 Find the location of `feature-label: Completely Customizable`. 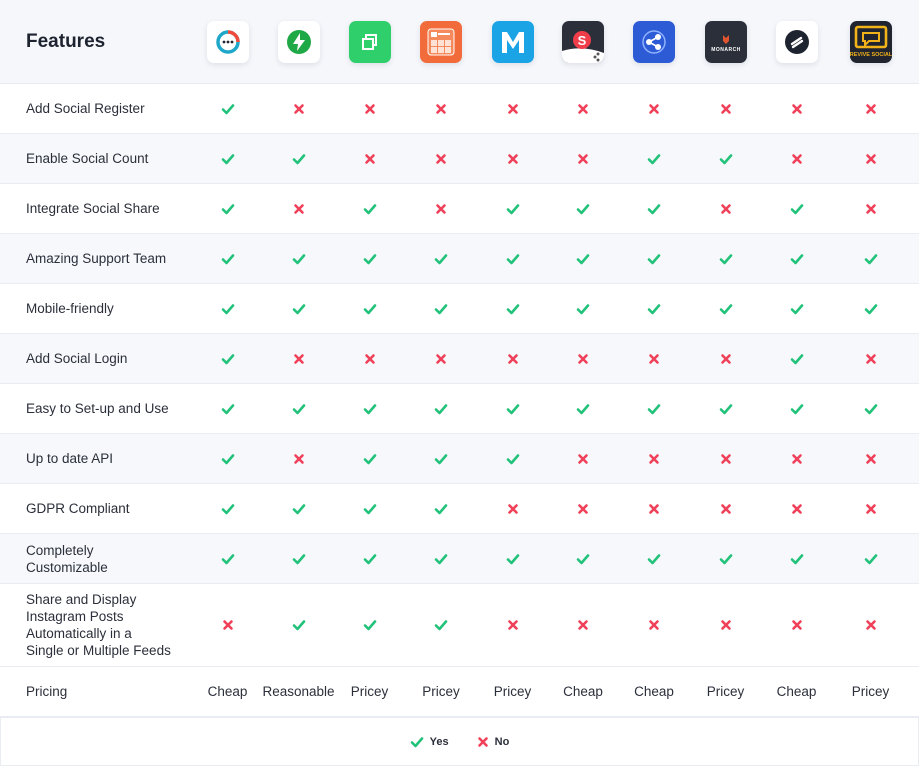

feature-label: Completely Customizable is located at coordinates (67, 558).